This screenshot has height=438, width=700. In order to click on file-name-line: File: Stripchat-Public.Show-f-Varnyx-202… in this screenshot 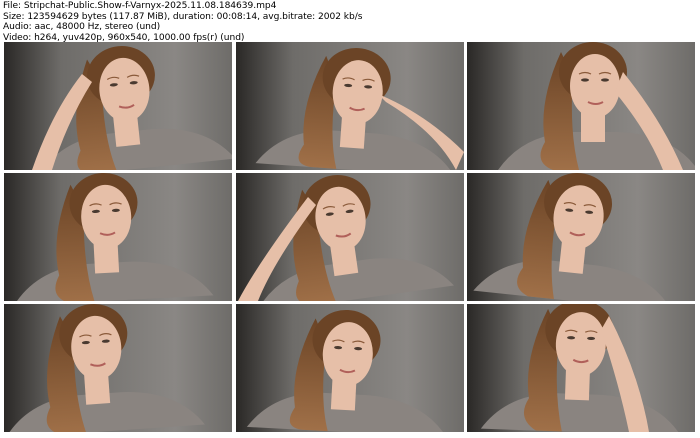, I will do `click(140, 6)`.